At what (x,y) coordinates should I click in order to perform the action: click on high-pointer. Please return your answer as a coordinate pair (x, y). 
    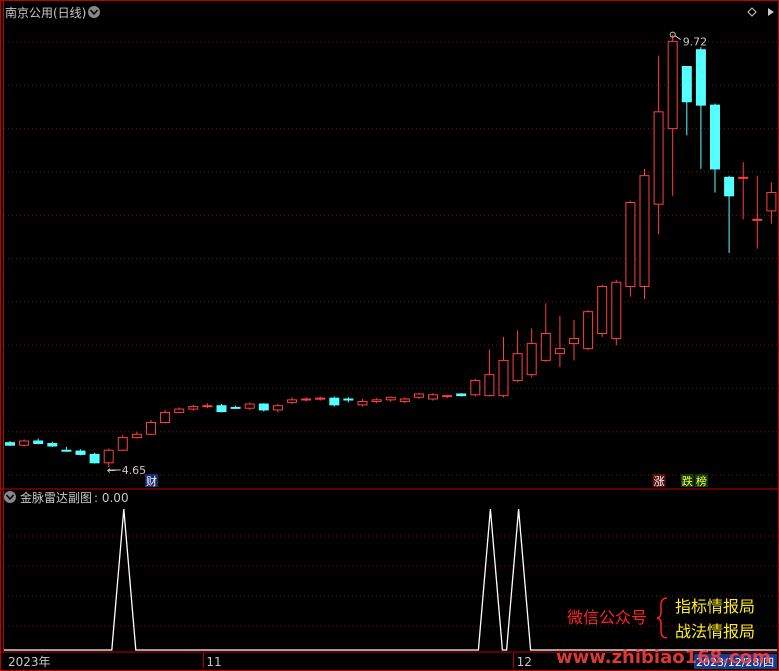
    Looking at the image, I should click on (677, 38).